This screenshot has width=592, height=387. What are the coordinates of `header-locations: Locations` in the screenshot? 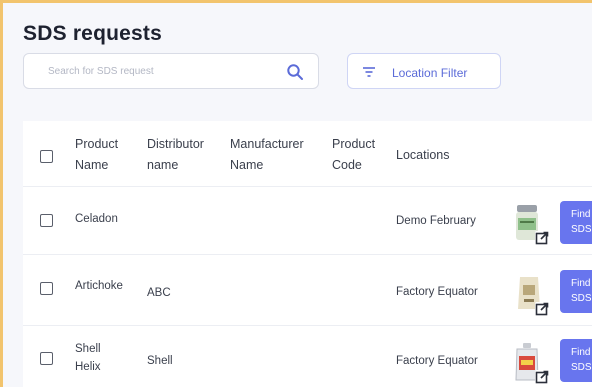 It's located at (423, 155).